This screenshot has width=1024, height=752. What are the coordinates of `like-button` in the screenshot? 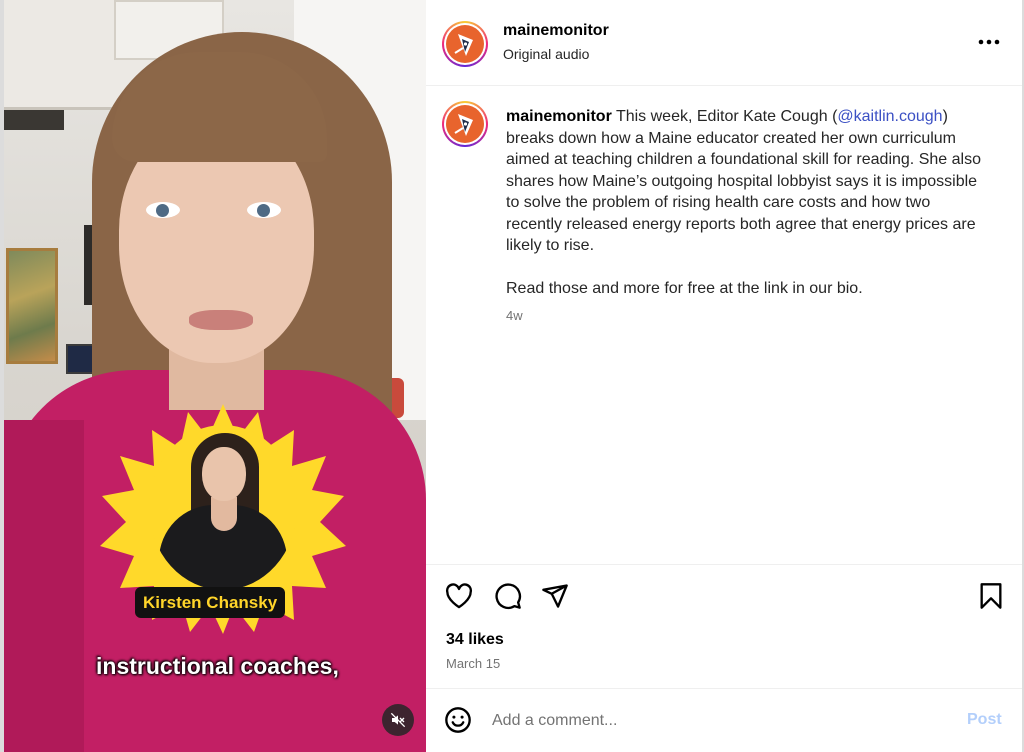 It's located at (459, 596).